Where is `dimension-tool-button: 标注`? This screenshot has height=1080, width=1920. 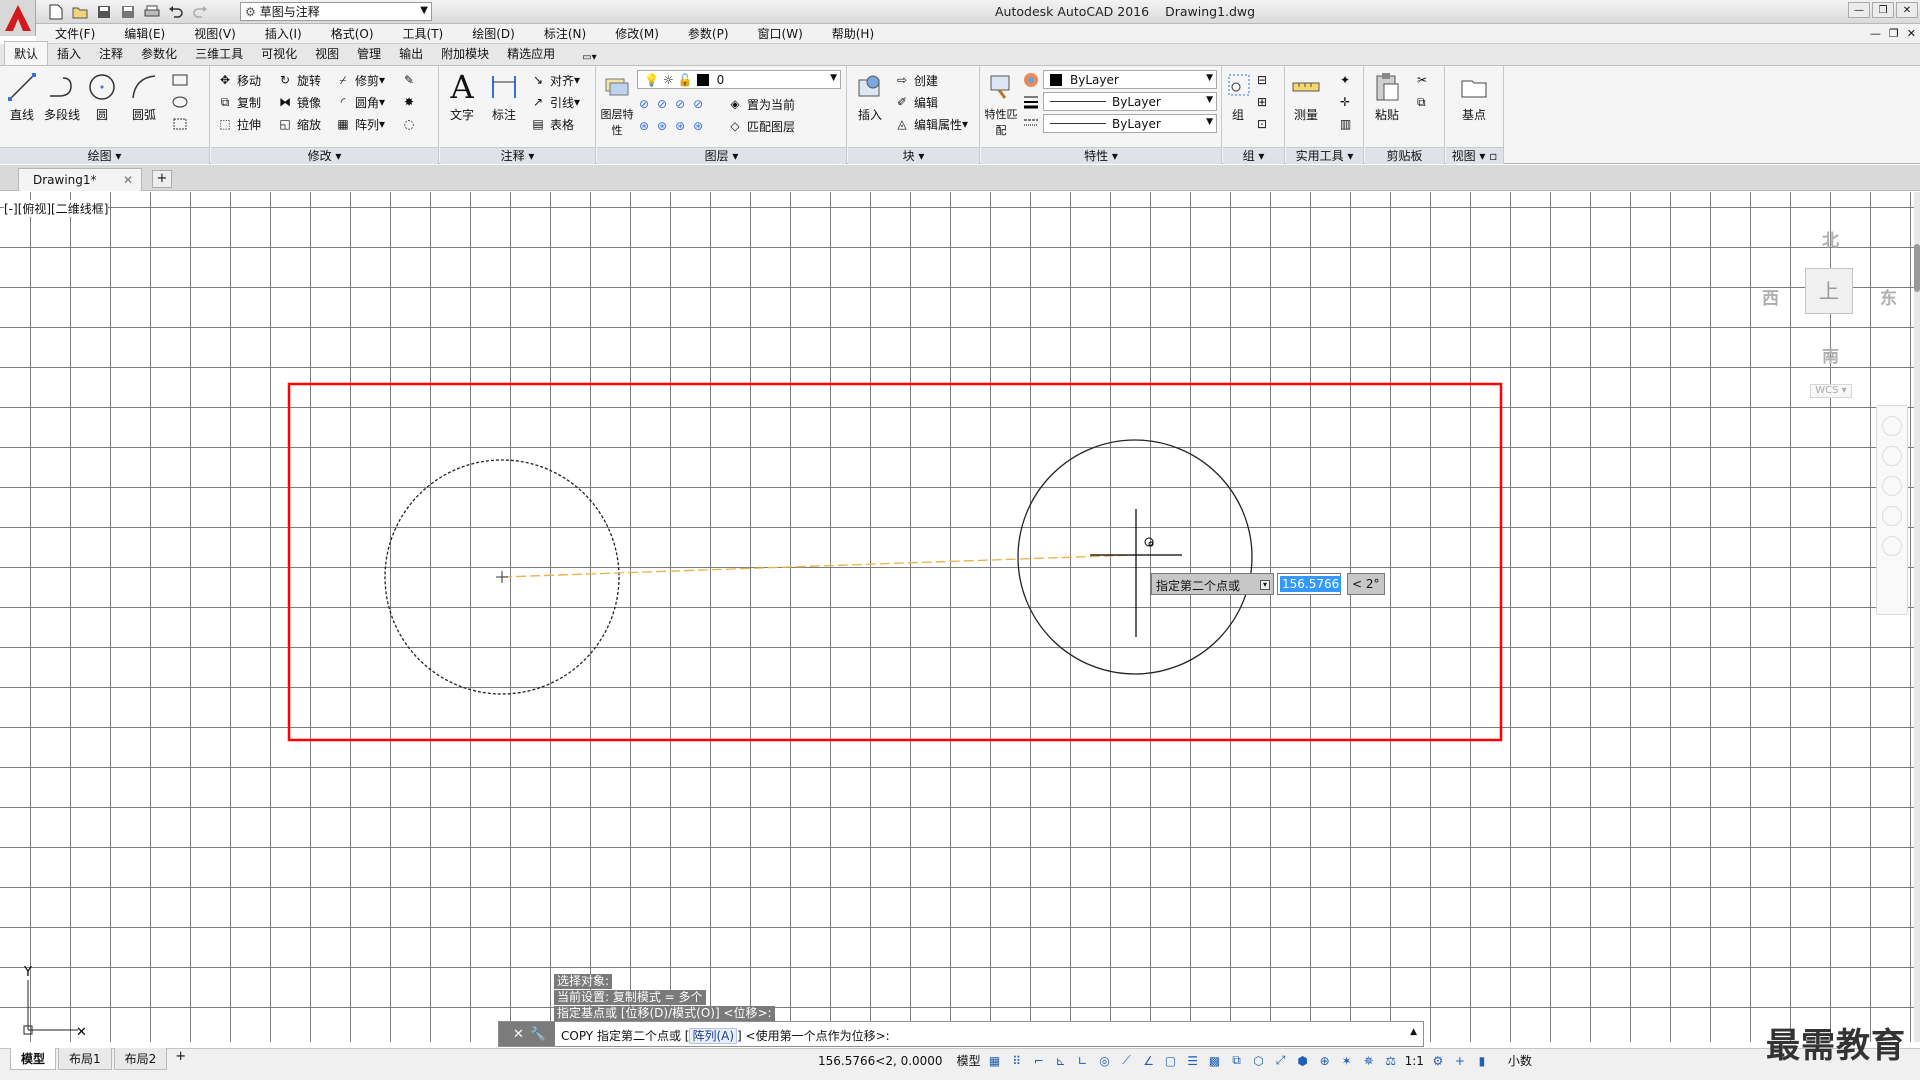 dimension-tool-button: 标注 is located at coordinates (504, 96).